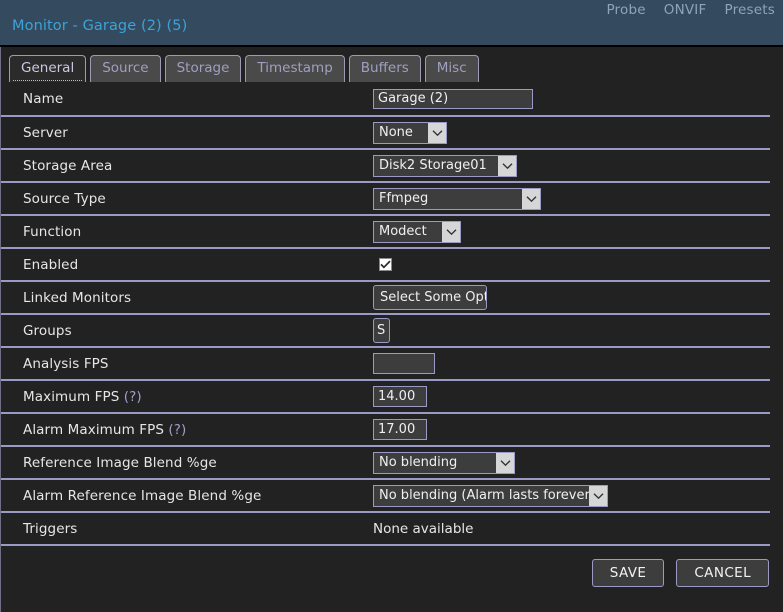 Image resolution: width=783 pixels, height=612 pixels. Describe the element at coordinates (392, 566) in the screenshot. I see `form-actions: SAVE CANCEL` at that location.